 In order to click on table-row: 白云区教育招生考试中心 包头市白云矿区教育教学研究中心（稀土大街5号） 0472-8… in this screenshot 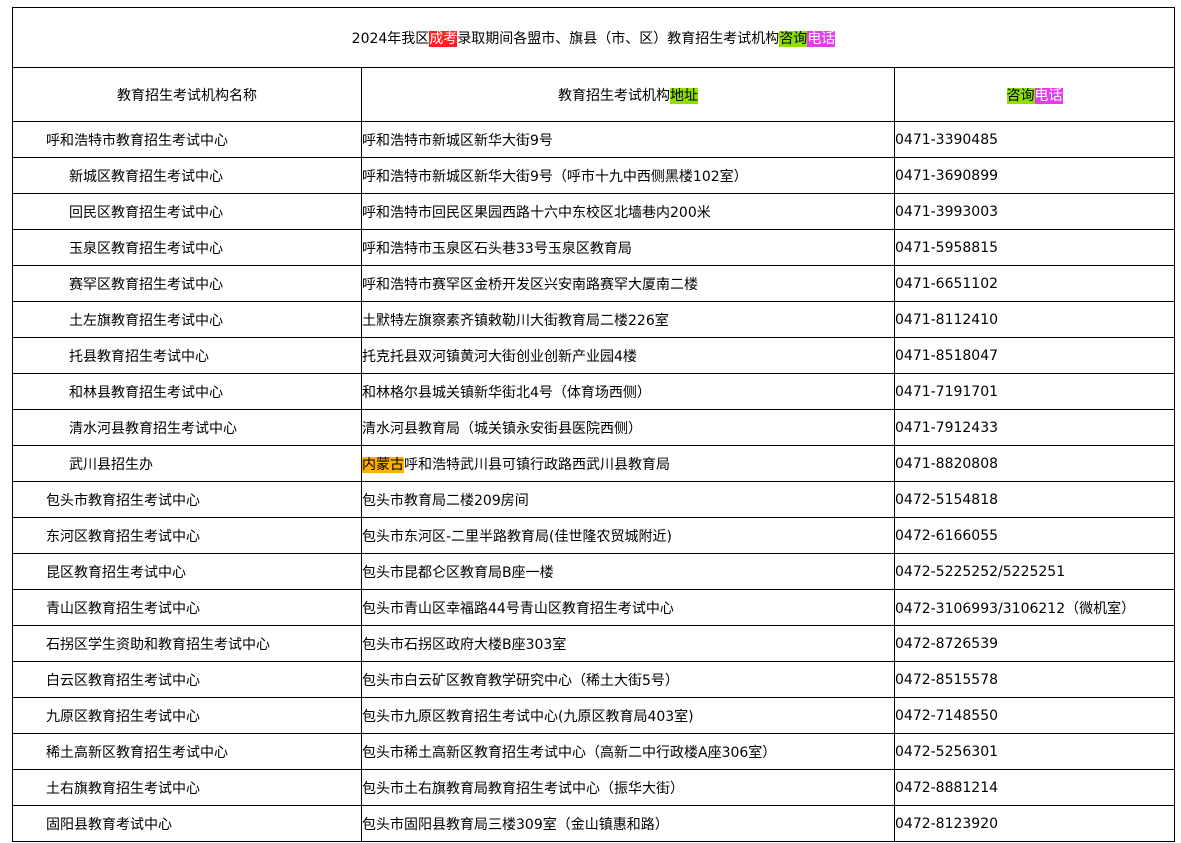, I will do `click(593, 679)`.